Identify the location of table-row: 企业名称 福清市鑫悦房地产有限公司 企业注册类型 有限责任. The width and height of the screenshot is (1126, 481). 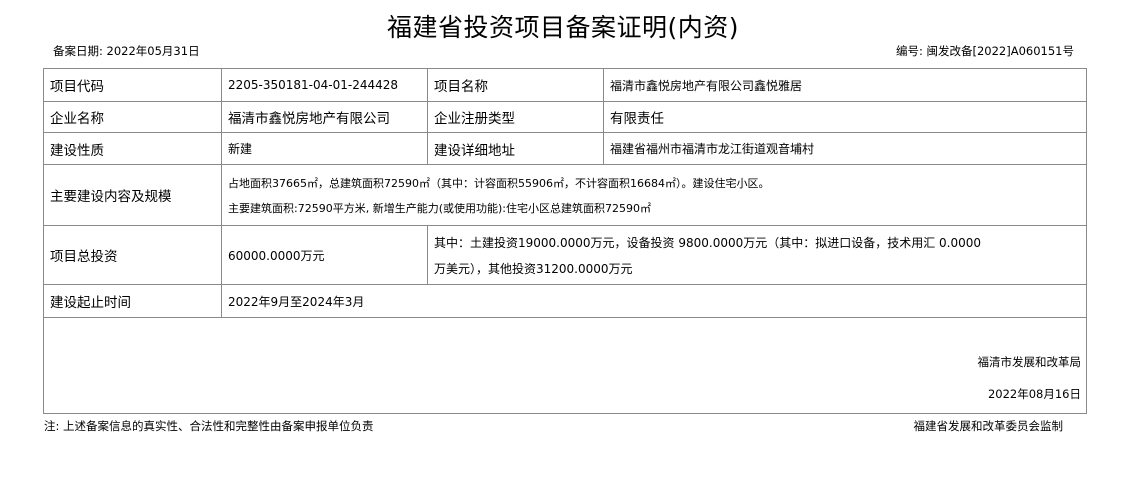
(565, 117).